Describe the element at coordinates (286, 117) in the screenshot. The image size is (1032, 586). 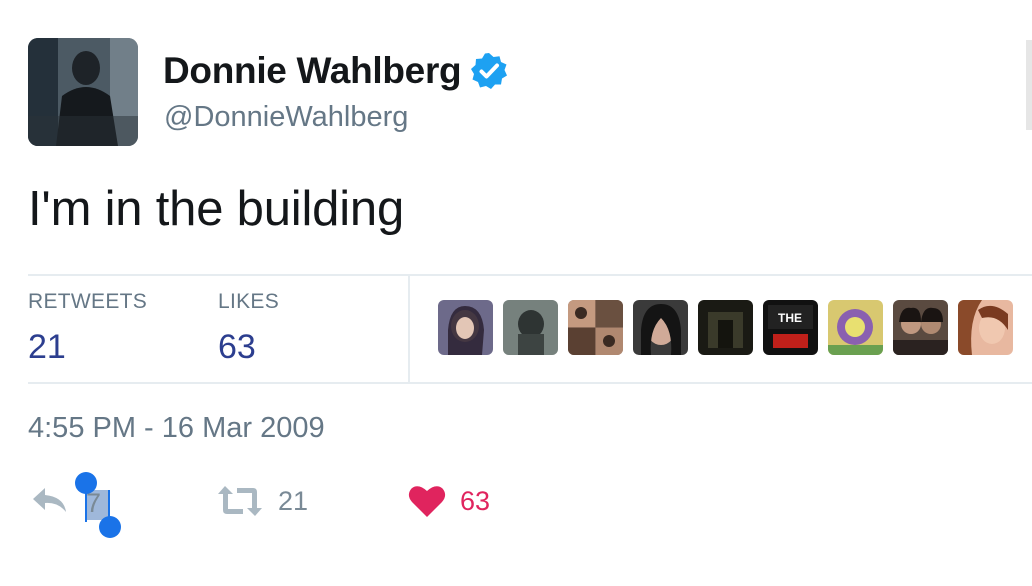
I see `user-handle: @DonnieWahlberg` at that location.